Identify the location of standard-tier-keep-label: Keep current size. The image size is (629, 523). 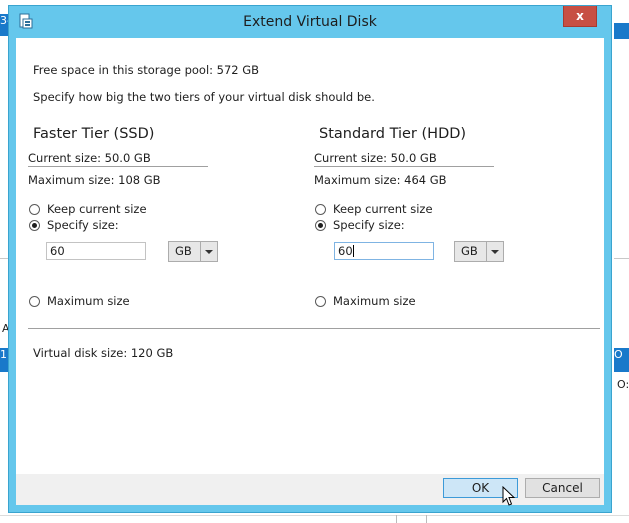
(383, 209).